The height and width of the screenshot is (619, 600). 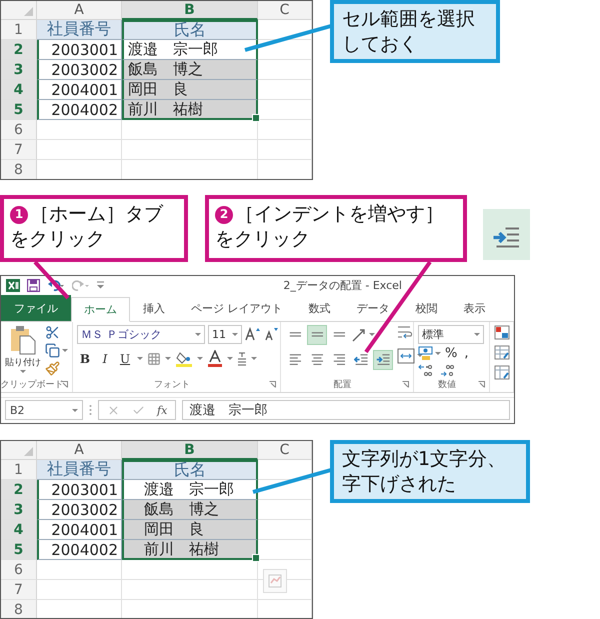 I want to click on increase-decimal-icon, so click(x=426, y=369).